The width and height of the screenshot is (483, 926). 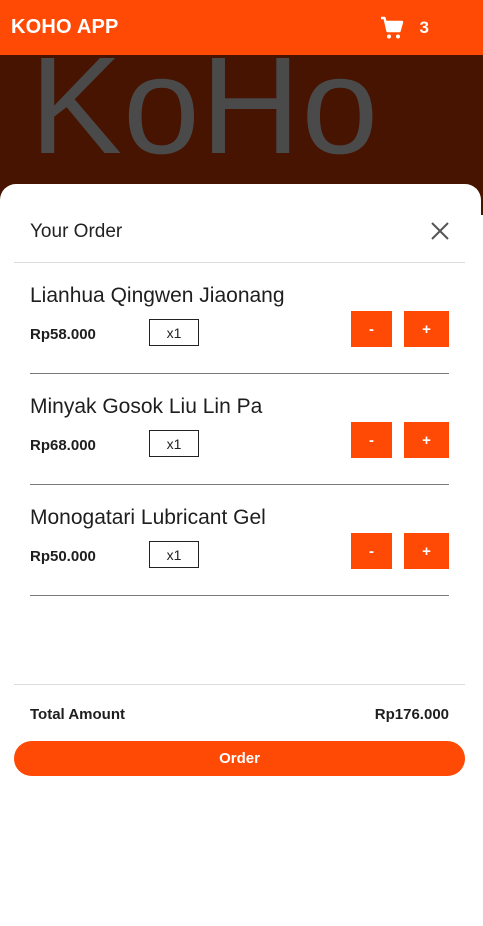 I want to click on close-icon, so click(x=440, y=231).